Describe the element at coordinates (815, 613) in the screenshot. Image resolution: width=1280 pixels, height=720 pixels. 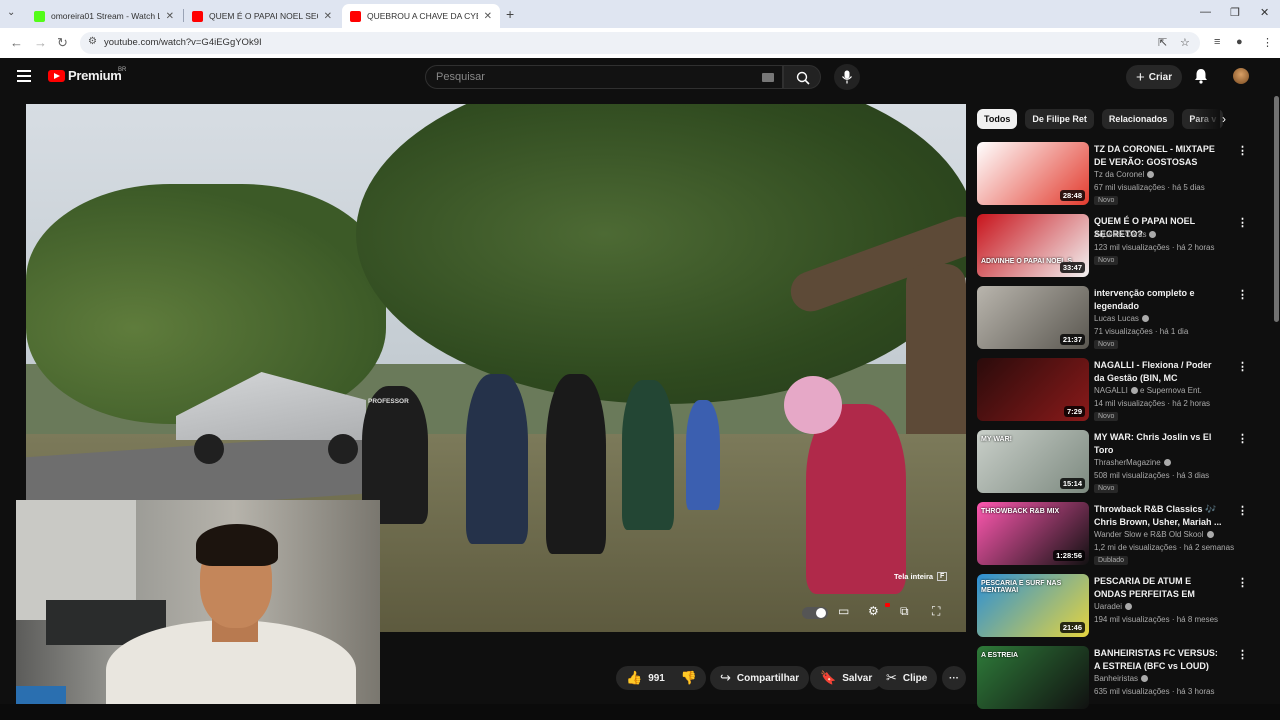
I see `autoplay-toggle` at that location.